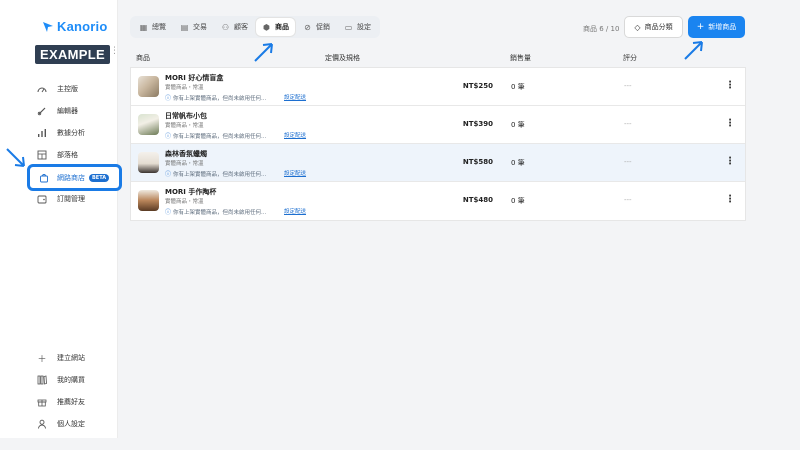 The width and height of the screenshot is (800, 450). What do you see at coordinates (520, 58) in the screenshot?
I see `col-sales: 銷售量` at bounding box center [520, 58].